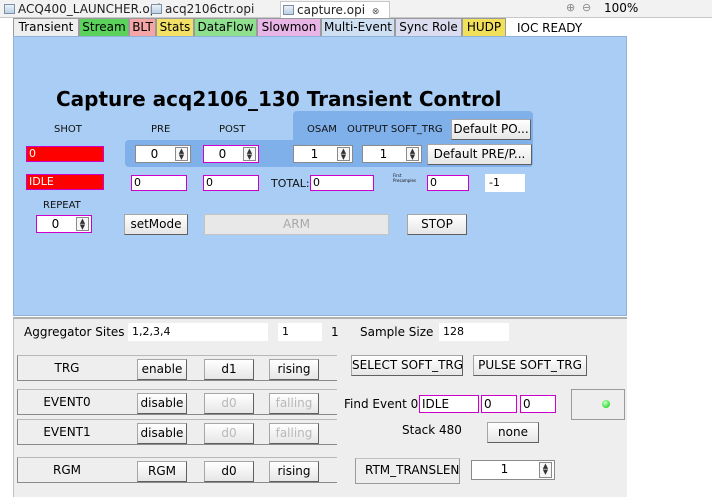  I want to click on rgm-row-name: RGM, so click(67, 470).